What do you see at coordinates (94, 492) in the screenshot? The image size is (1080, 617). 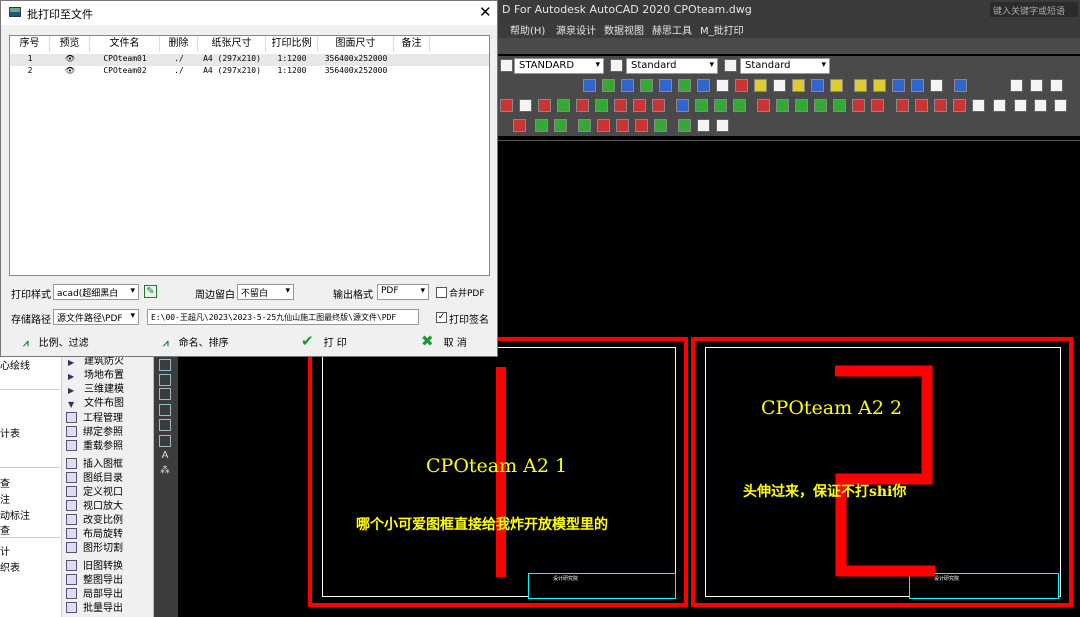 I see `menu-item-viewport: 定义视口` at bounding box center [94, 492].